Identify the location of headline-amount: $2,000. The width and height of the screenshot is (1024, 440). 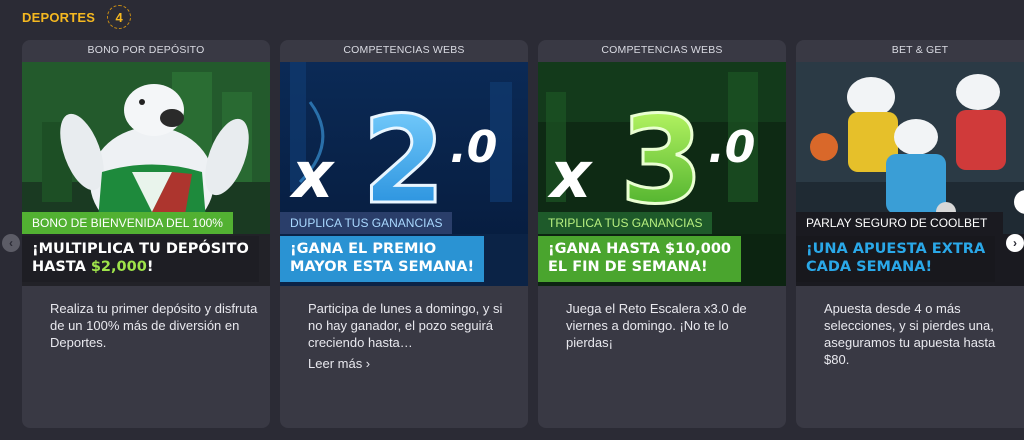
(118, 267).